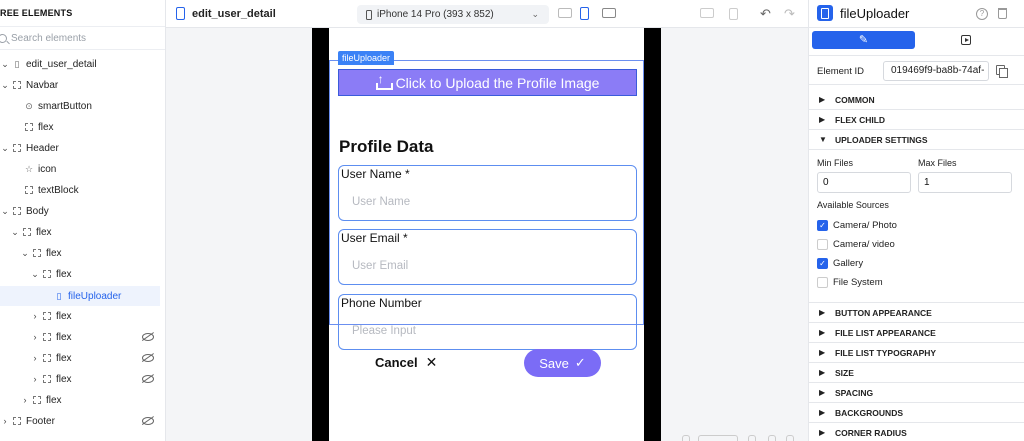  I want to click on min-files-input: 0, so click(864, 182).